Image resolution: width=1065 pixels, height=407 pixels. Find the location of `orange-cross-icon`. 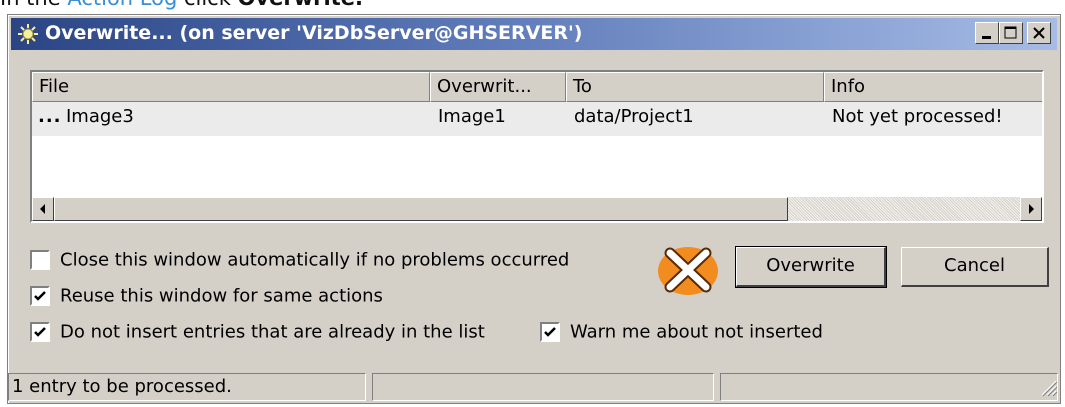

orange-cross-icon is located at coordinates (688, 272).